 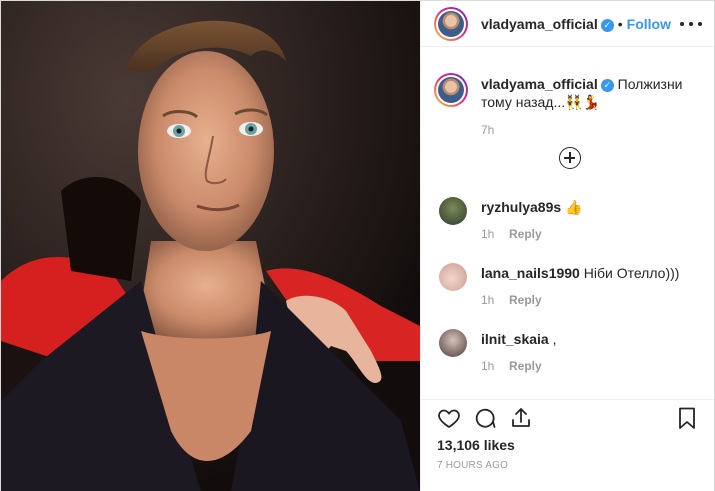 What do you see at coordinates (570, 158) in the screenshot?
I see `plus-circle-icon` at bounding box center [570, 158].